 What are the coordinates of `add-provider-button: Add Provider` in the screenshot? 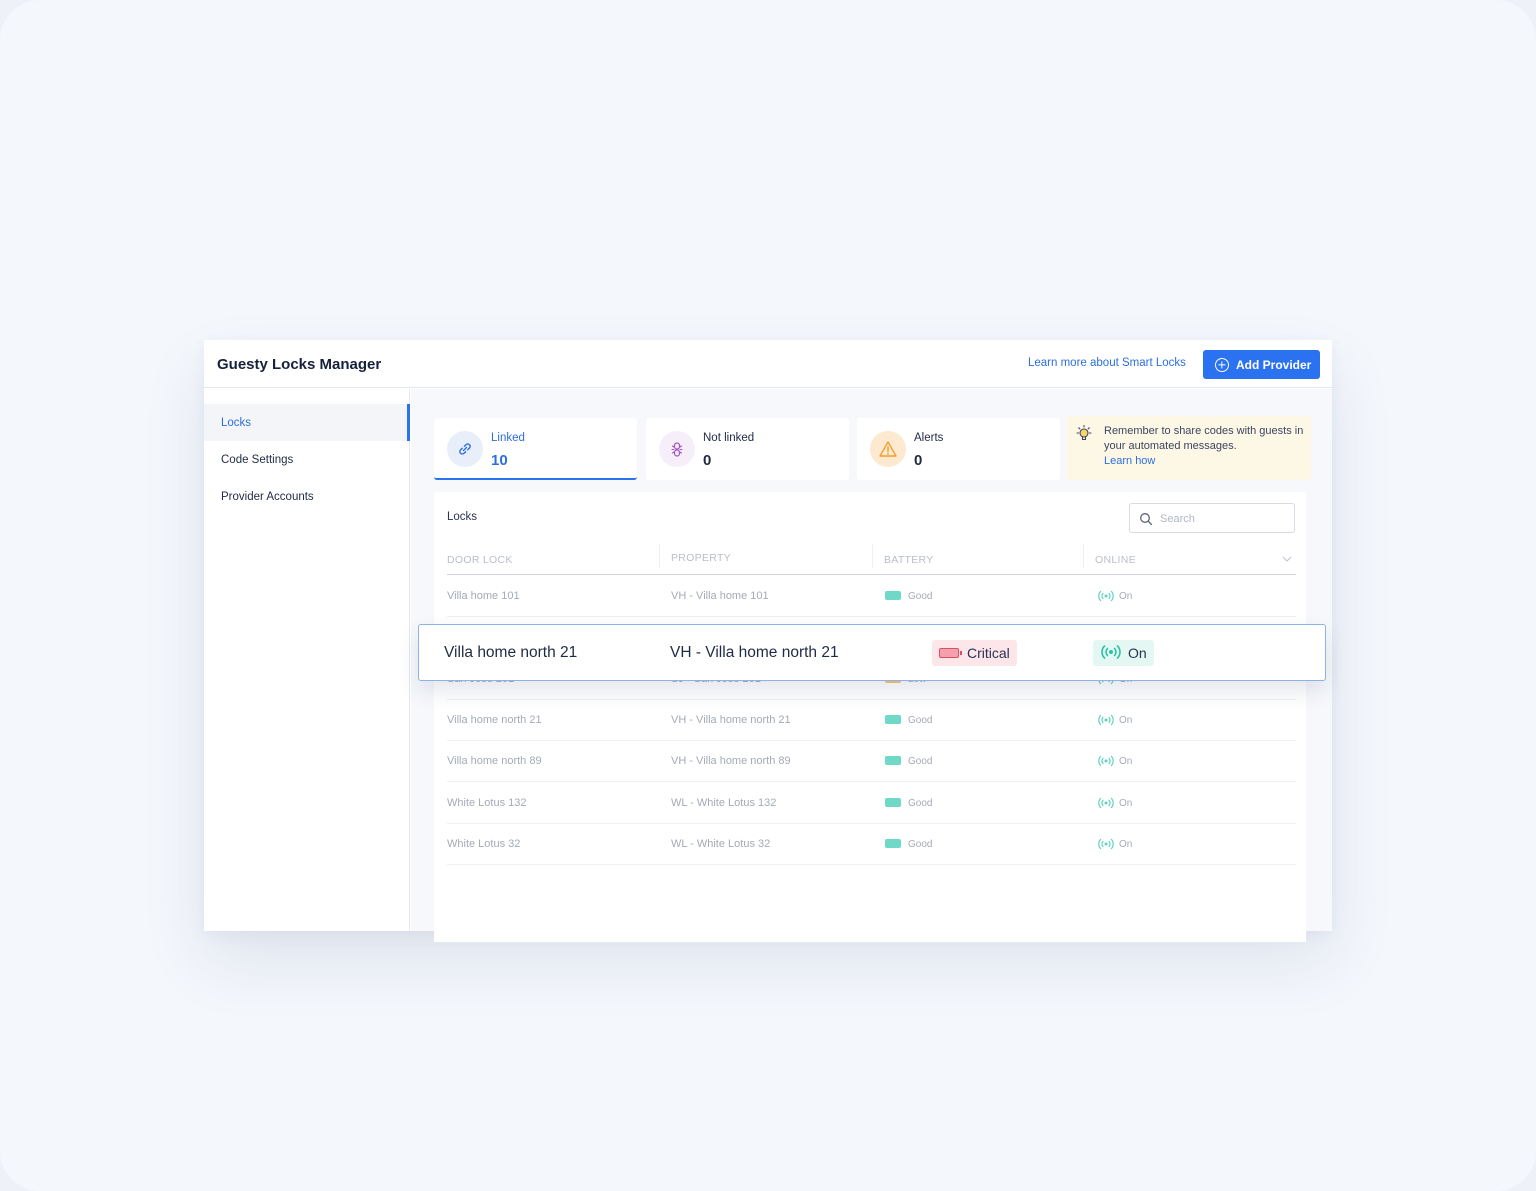 It's located at (1261, 364).